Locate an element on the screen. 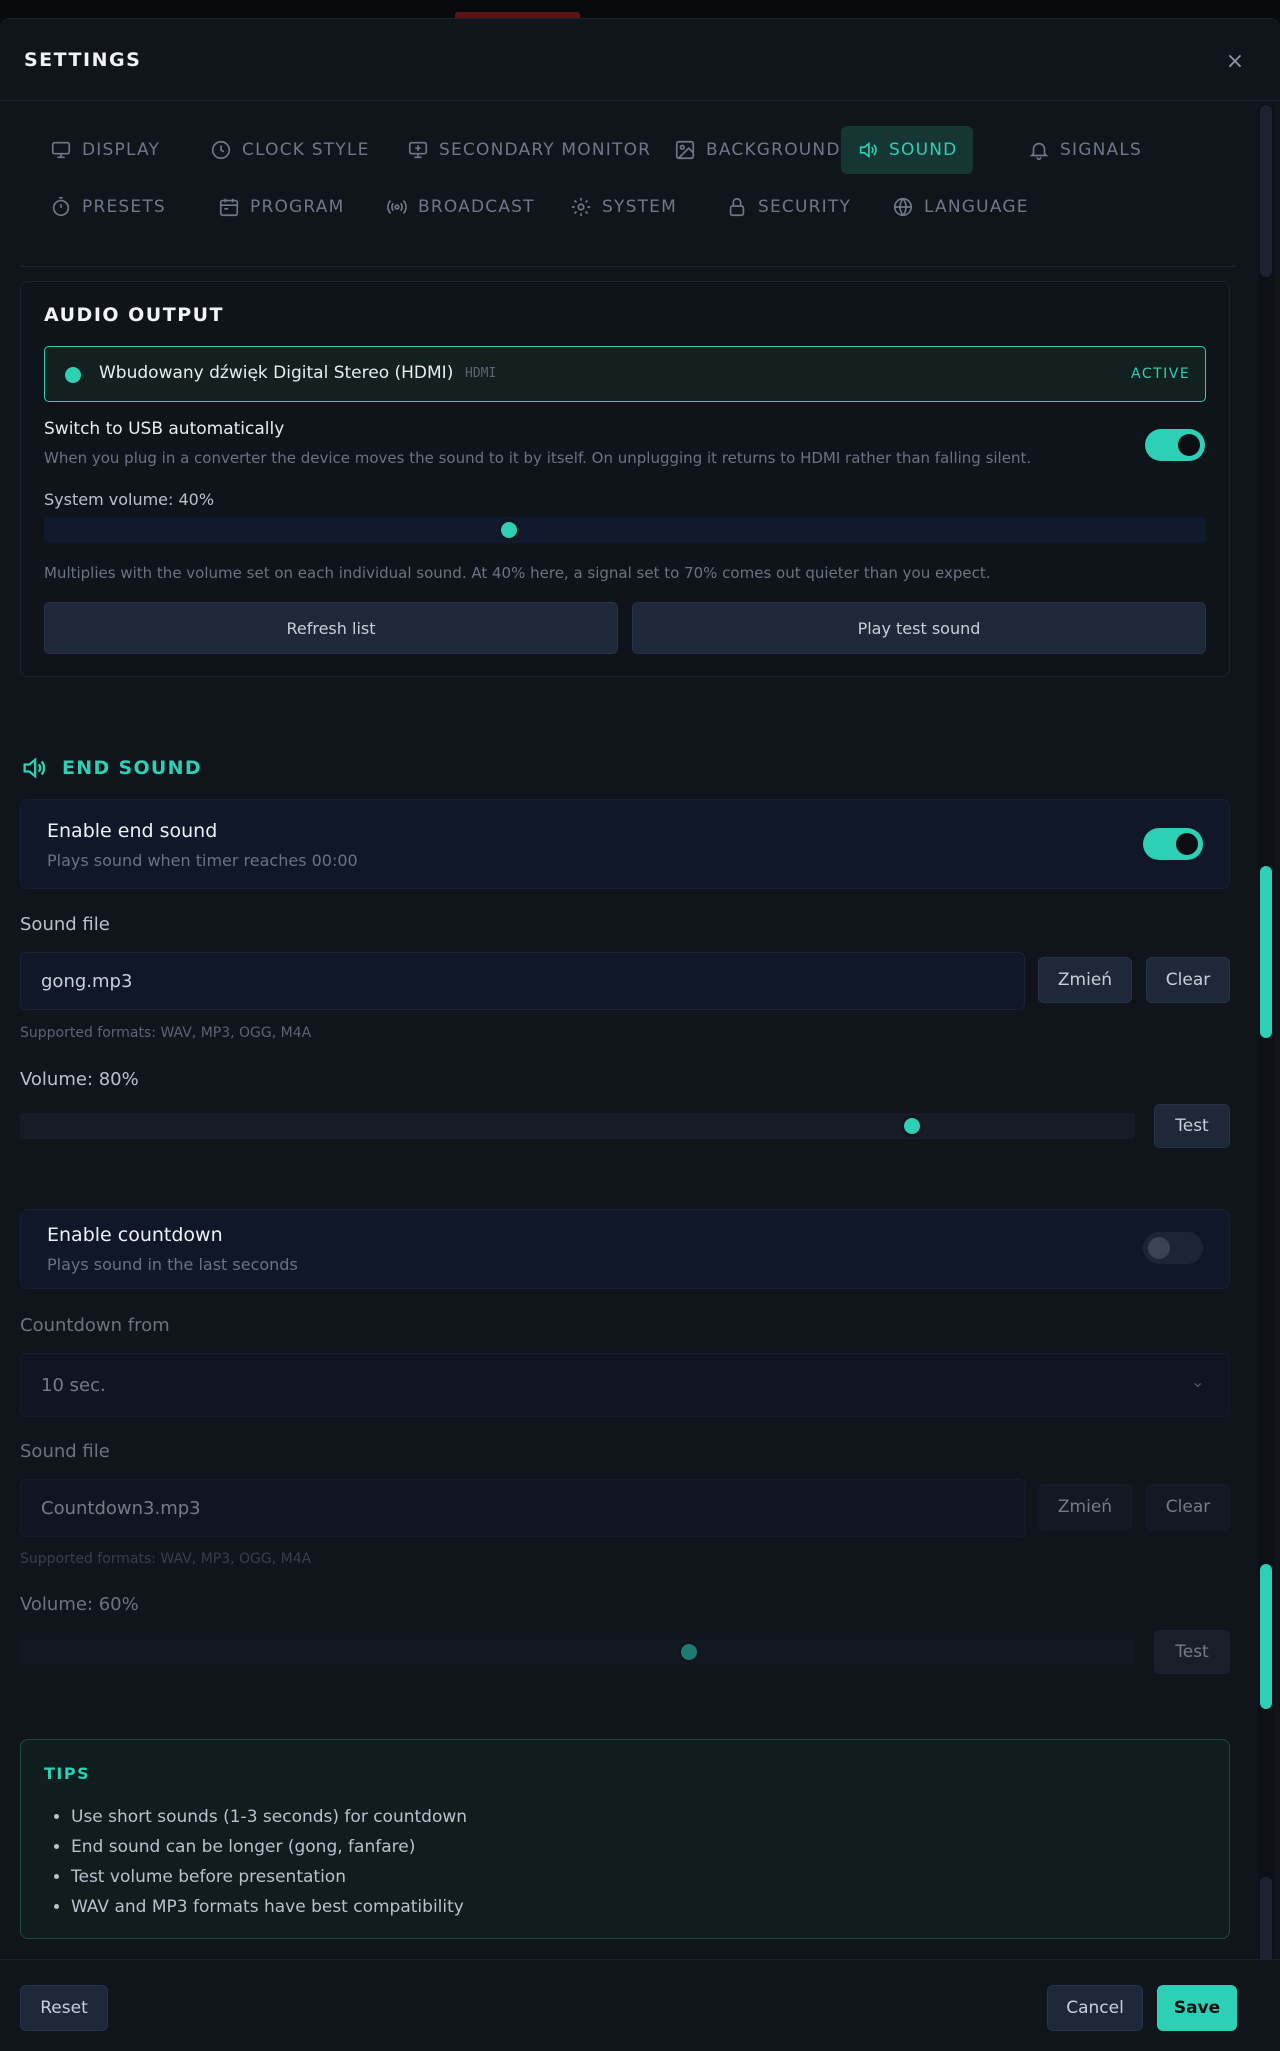 The image size is (1280, 2051). audio-output-title: AUDIO OUTPUT is located at coordinates (134, 315).